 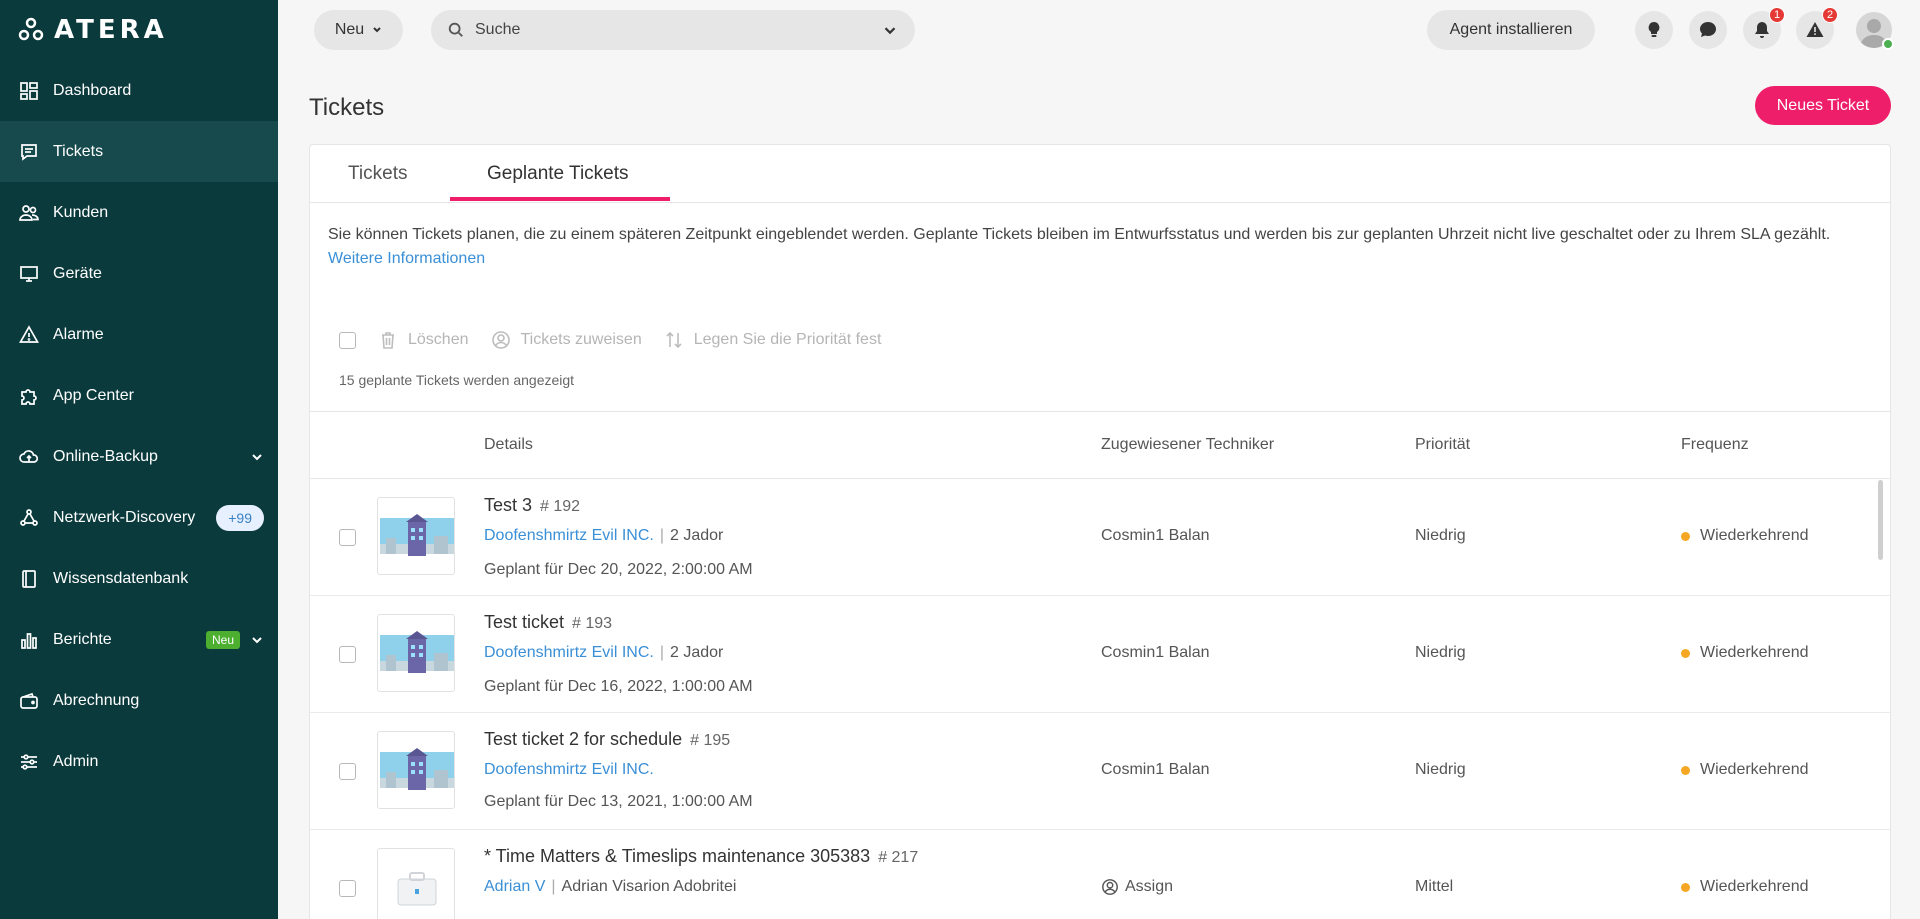 I want to click on building-image, so click(x=417, y=769).